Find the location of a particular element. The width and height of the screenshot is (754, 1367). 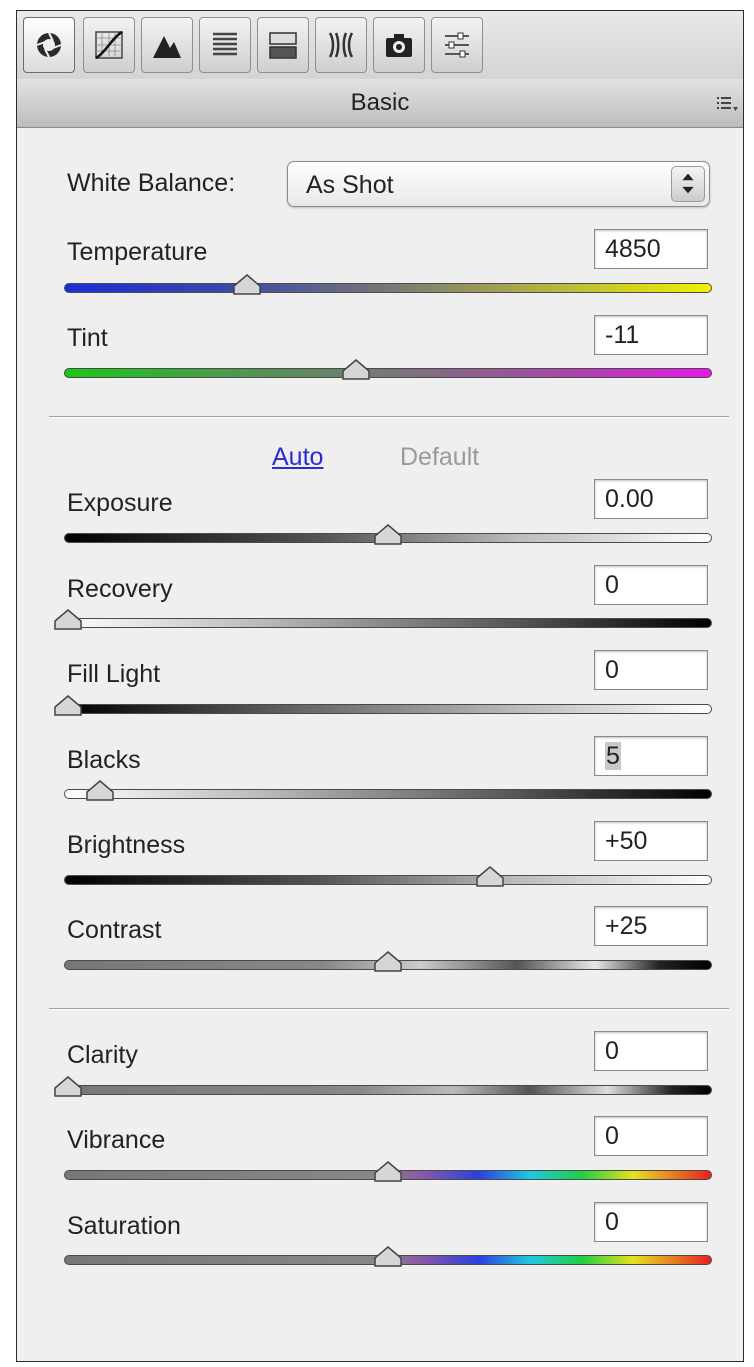

split-toning-icon is located at coordinates (283, 45).